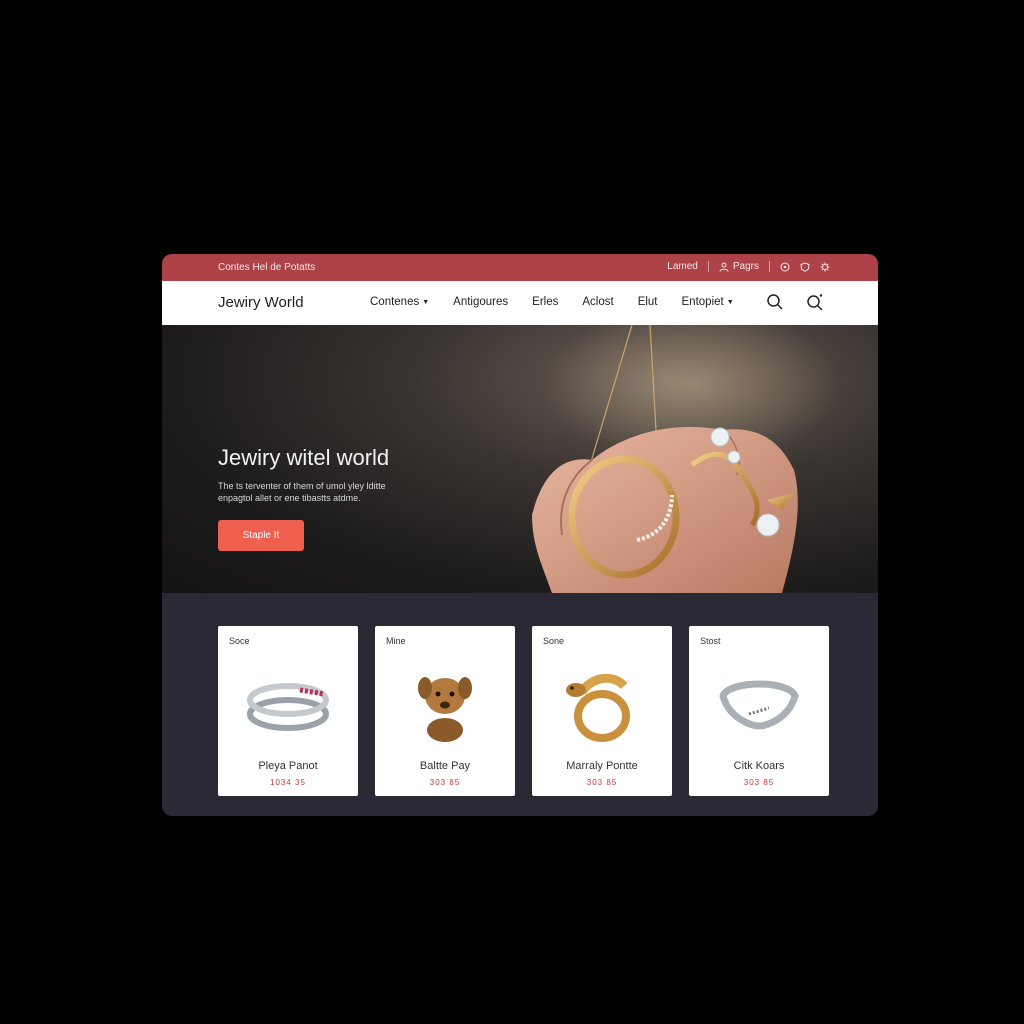  I want to click on product-card: Sone Marraly Pontte 303 85, so click(602, 711).